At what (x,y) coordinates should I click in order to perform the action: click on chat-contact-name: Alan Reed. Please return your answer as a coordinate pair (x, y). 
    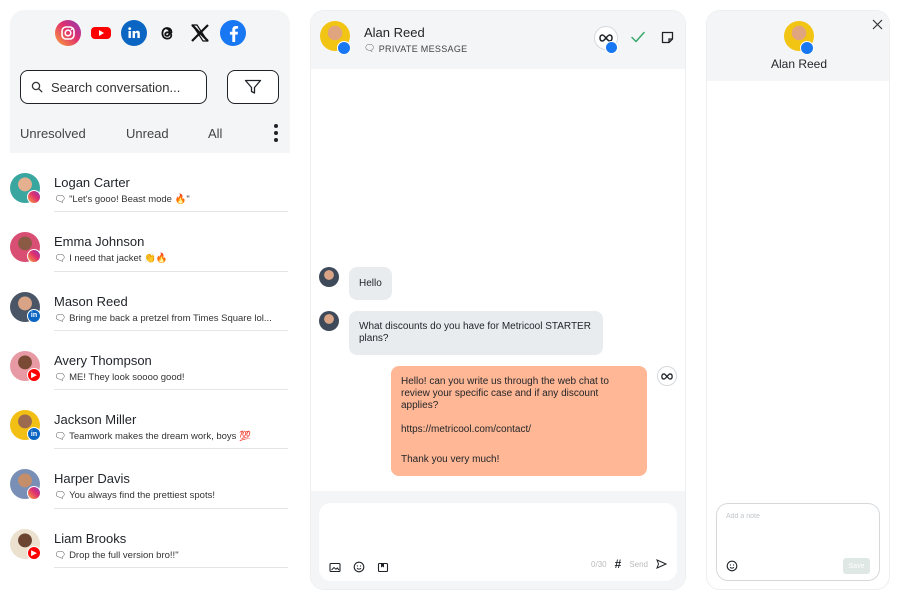
    Looking at the image, I should click on (394, 32).